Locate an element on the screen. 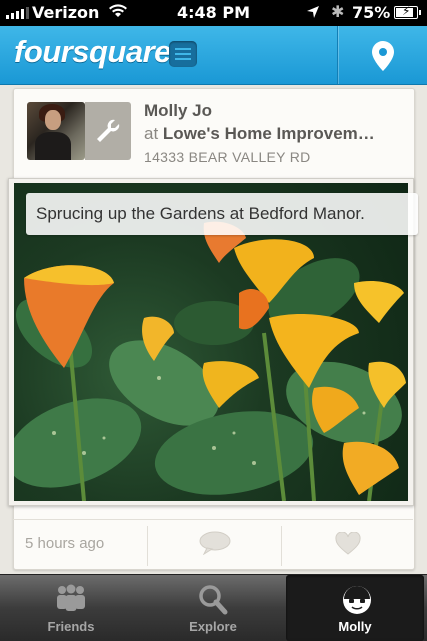 The width and height of the screenshot is (427, 641). checkin-timestamp: 5 hours ago is located at coordinates (65, 543).